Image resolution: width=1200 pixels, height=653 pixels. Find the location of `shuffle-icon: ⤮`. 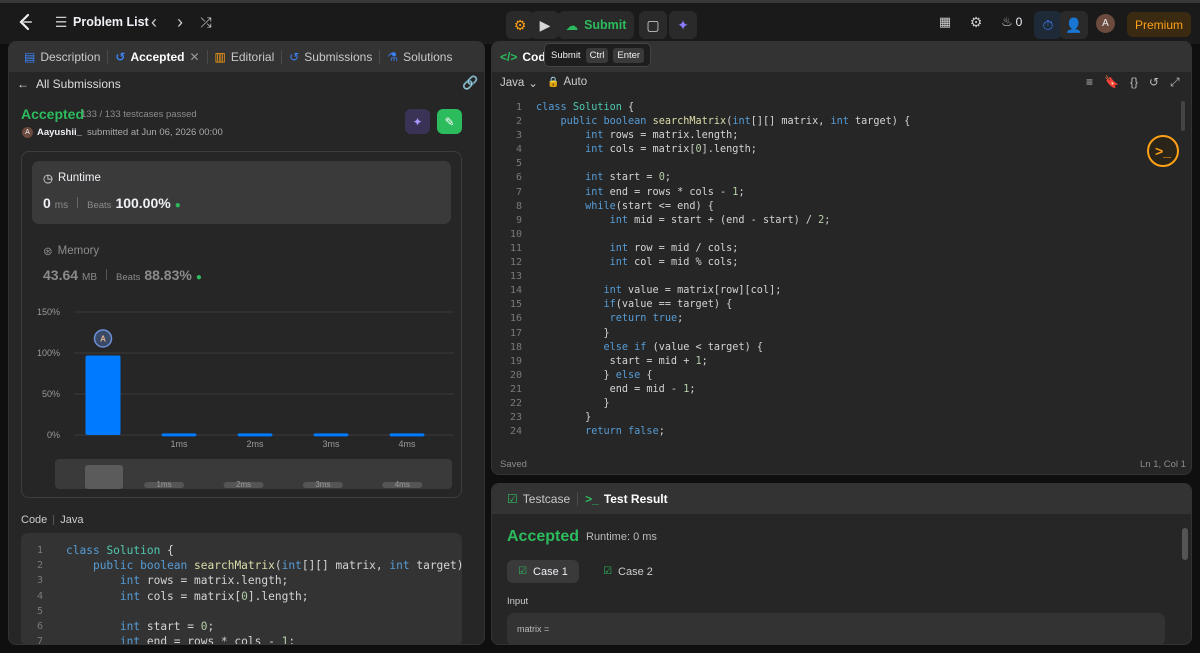

shuffle-icon: ⤮ is located at coordinates (206, 22).